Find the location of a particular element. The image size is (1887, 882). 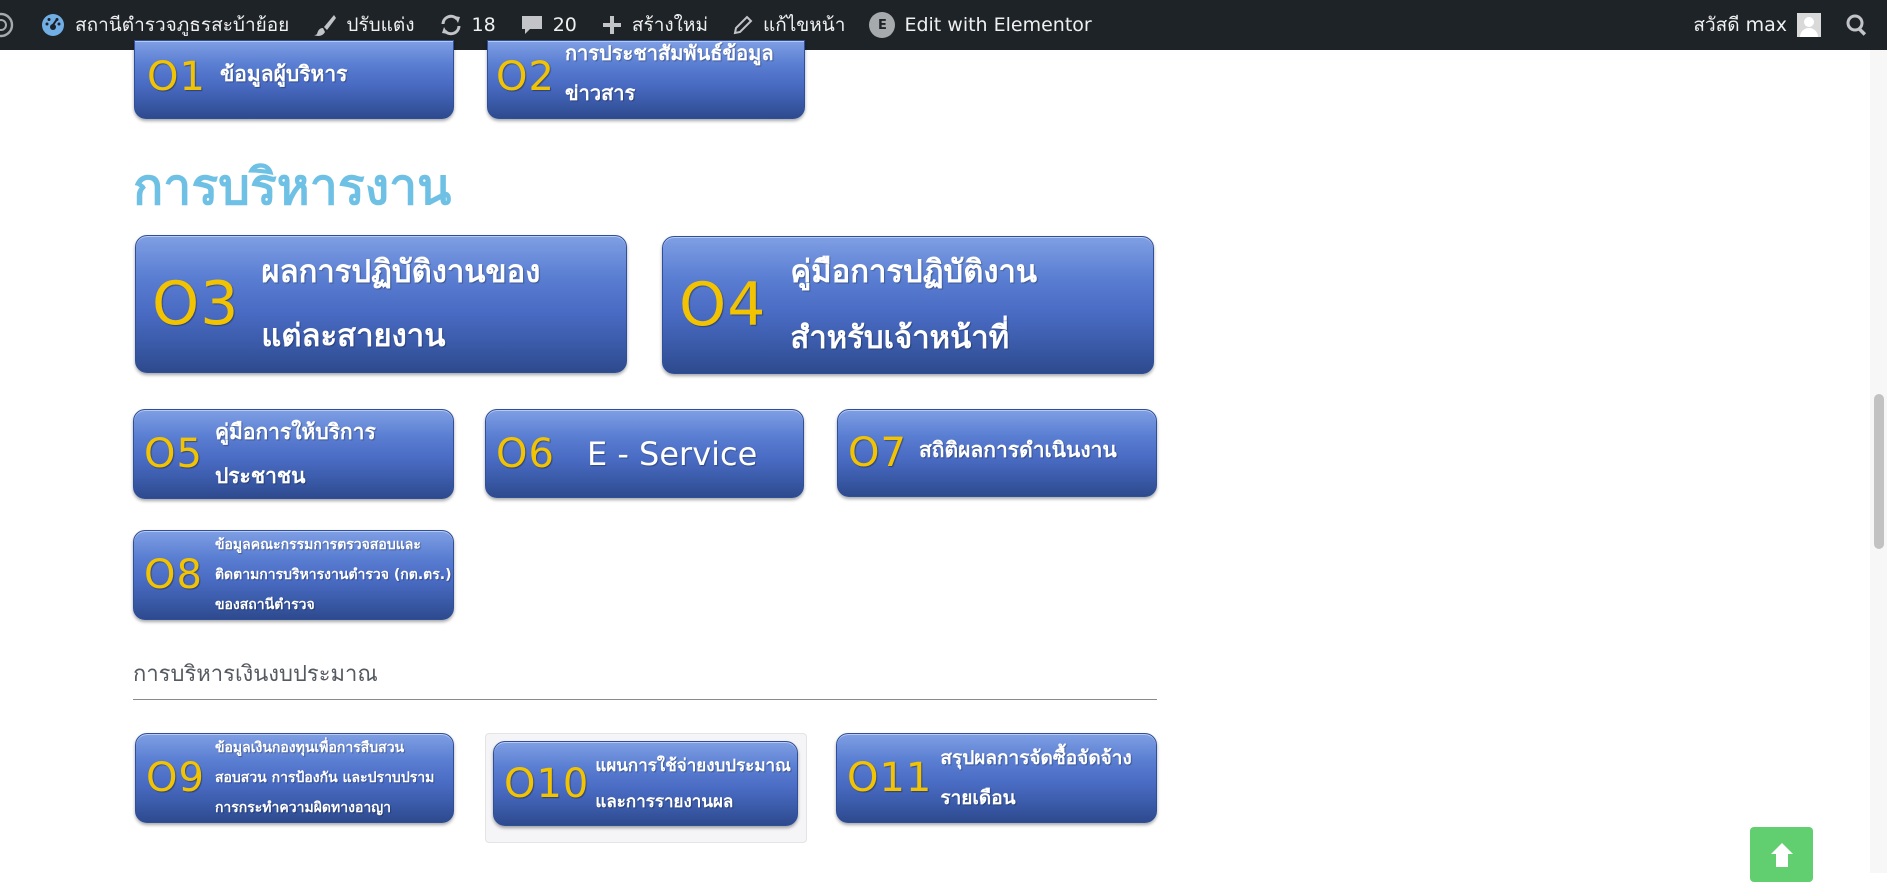

tile-label-line1: แผนการใช้จ่ายงบประมาณ is located at coordinates (693, 765).